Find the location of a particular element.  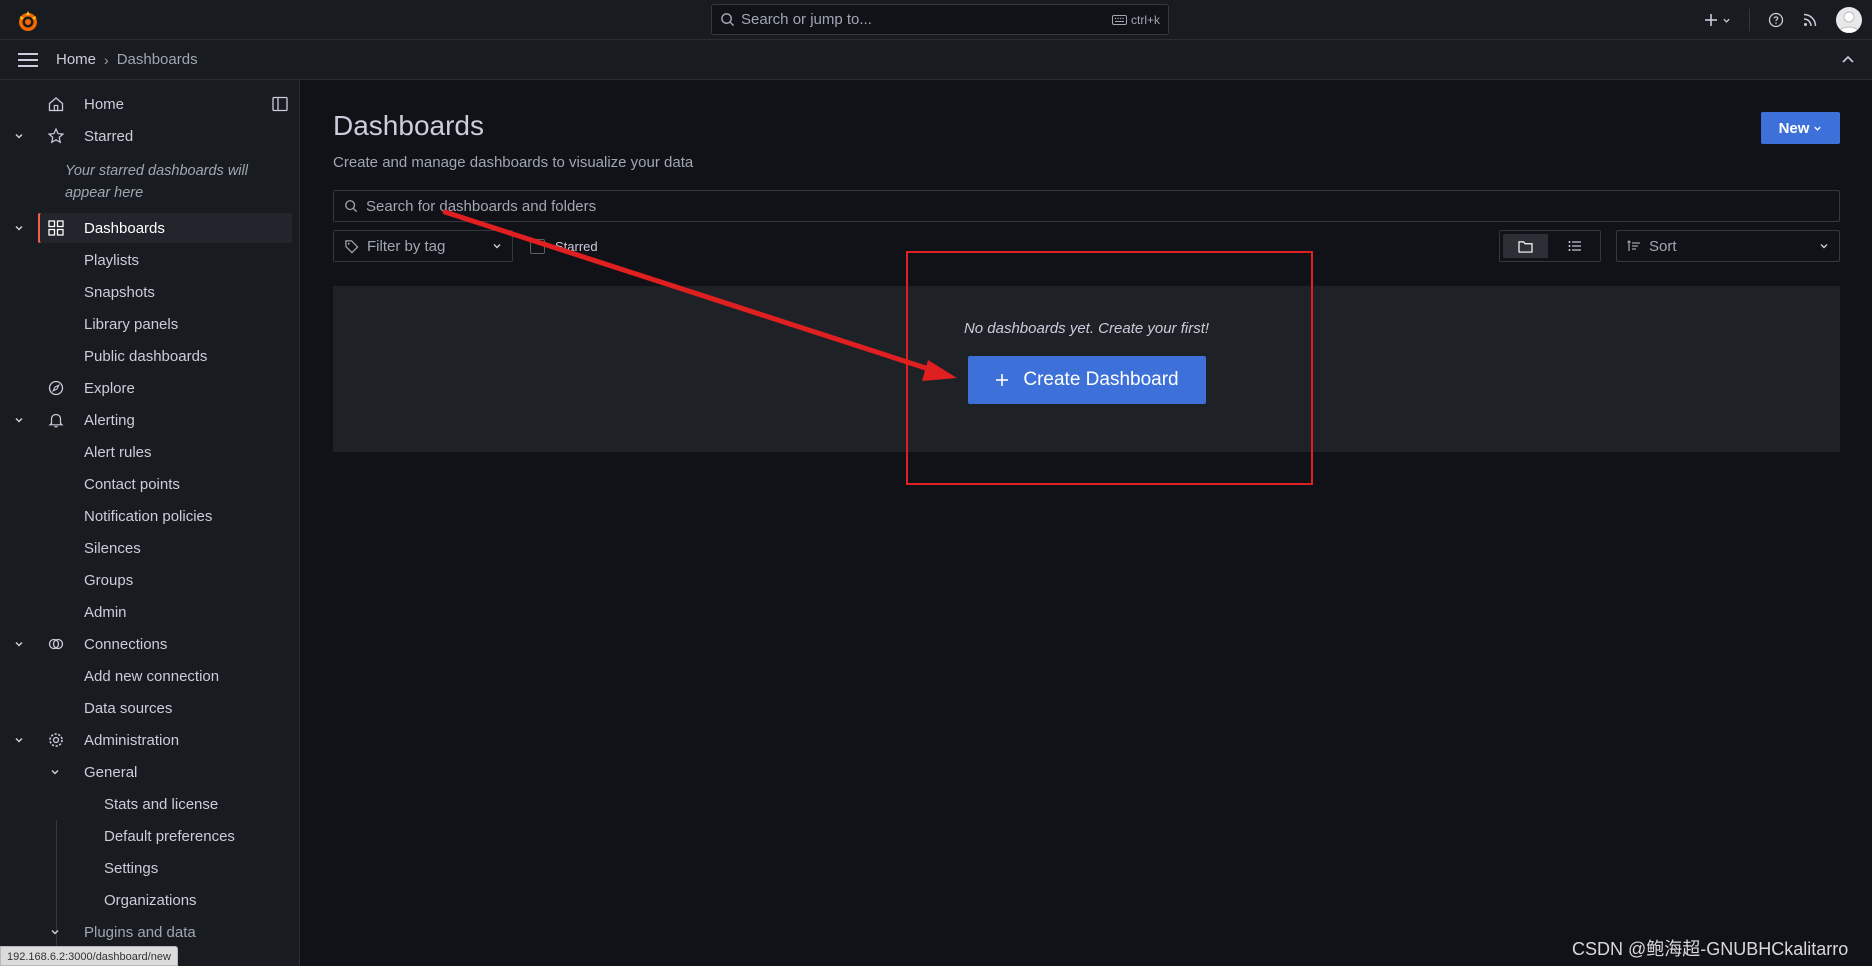

sidebar-item-label: Alert rules is located at coordinates (118, 452).